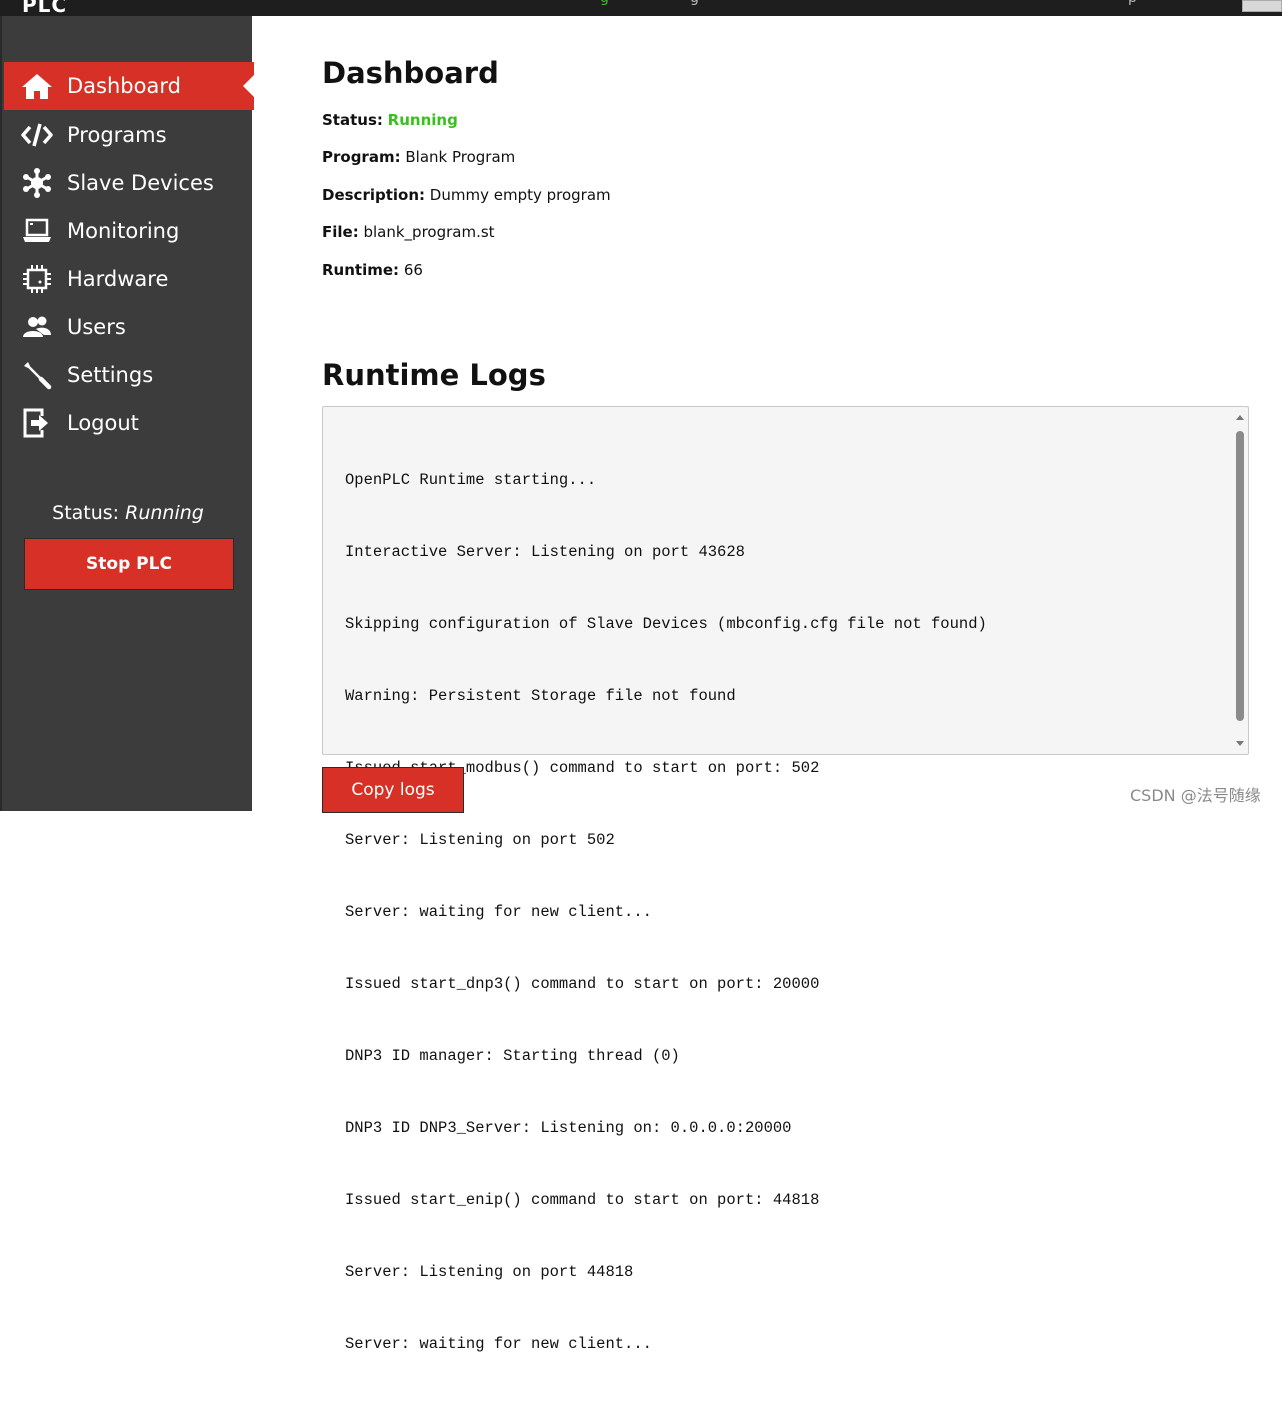 Image resolution: width=1282 pixels, height=1404 pixels. What do you see at coordinates (37, 423) in the screenshot?
I see `logout-icon` at bounding box center [37, 423].